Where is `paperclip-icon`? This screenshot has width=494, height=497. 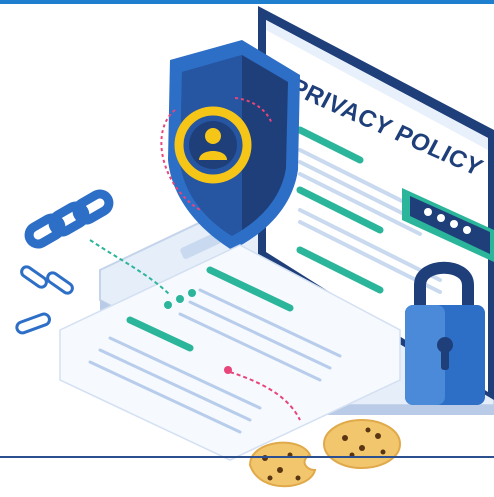
paperclip-icon is located at coordinates (44, 300).